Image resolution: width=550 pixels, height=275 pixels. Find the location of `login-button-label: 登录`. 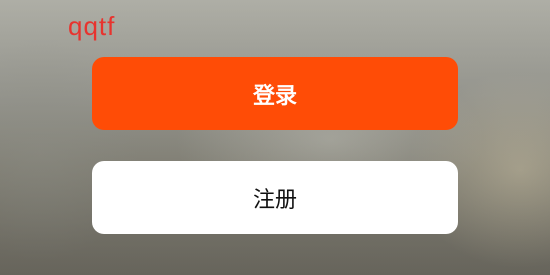

login-button-label: 登录 is located at coordinates (274, 96).